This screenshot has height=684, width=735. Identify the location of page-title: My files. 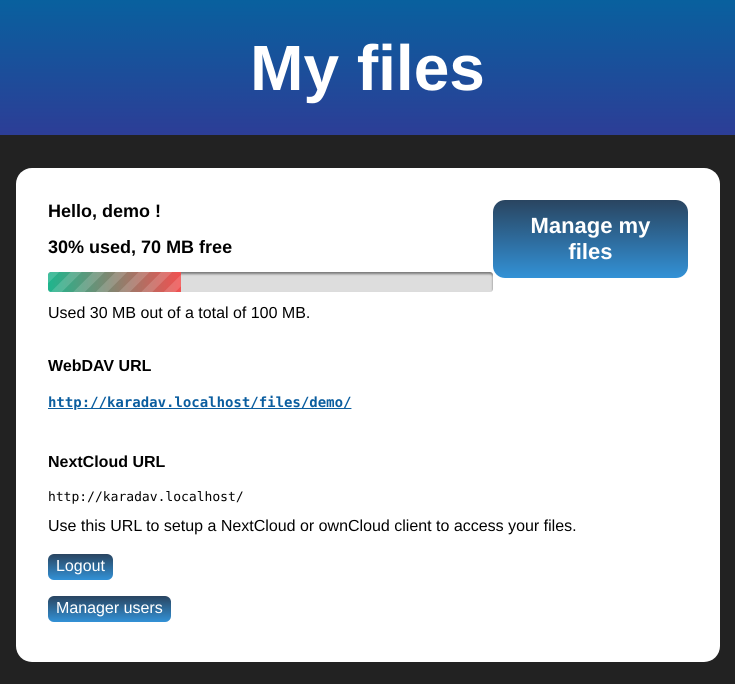
(367, 67).